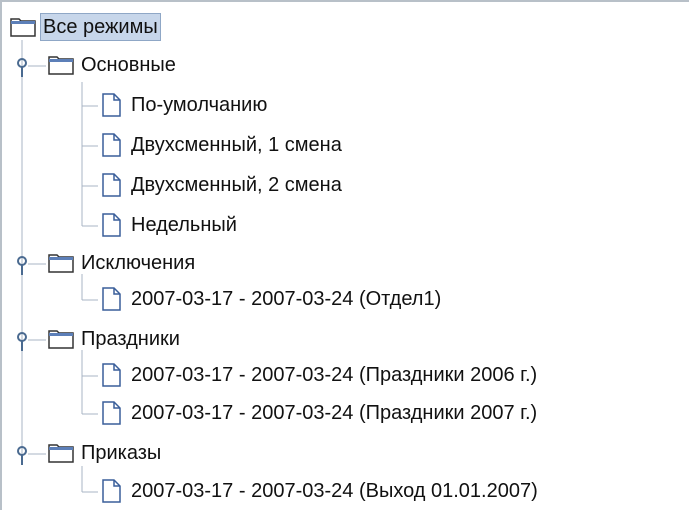  Describe the element at coordinates (138, 263) in the screenshot. I see `tree-group-label: Исключения` at that location.